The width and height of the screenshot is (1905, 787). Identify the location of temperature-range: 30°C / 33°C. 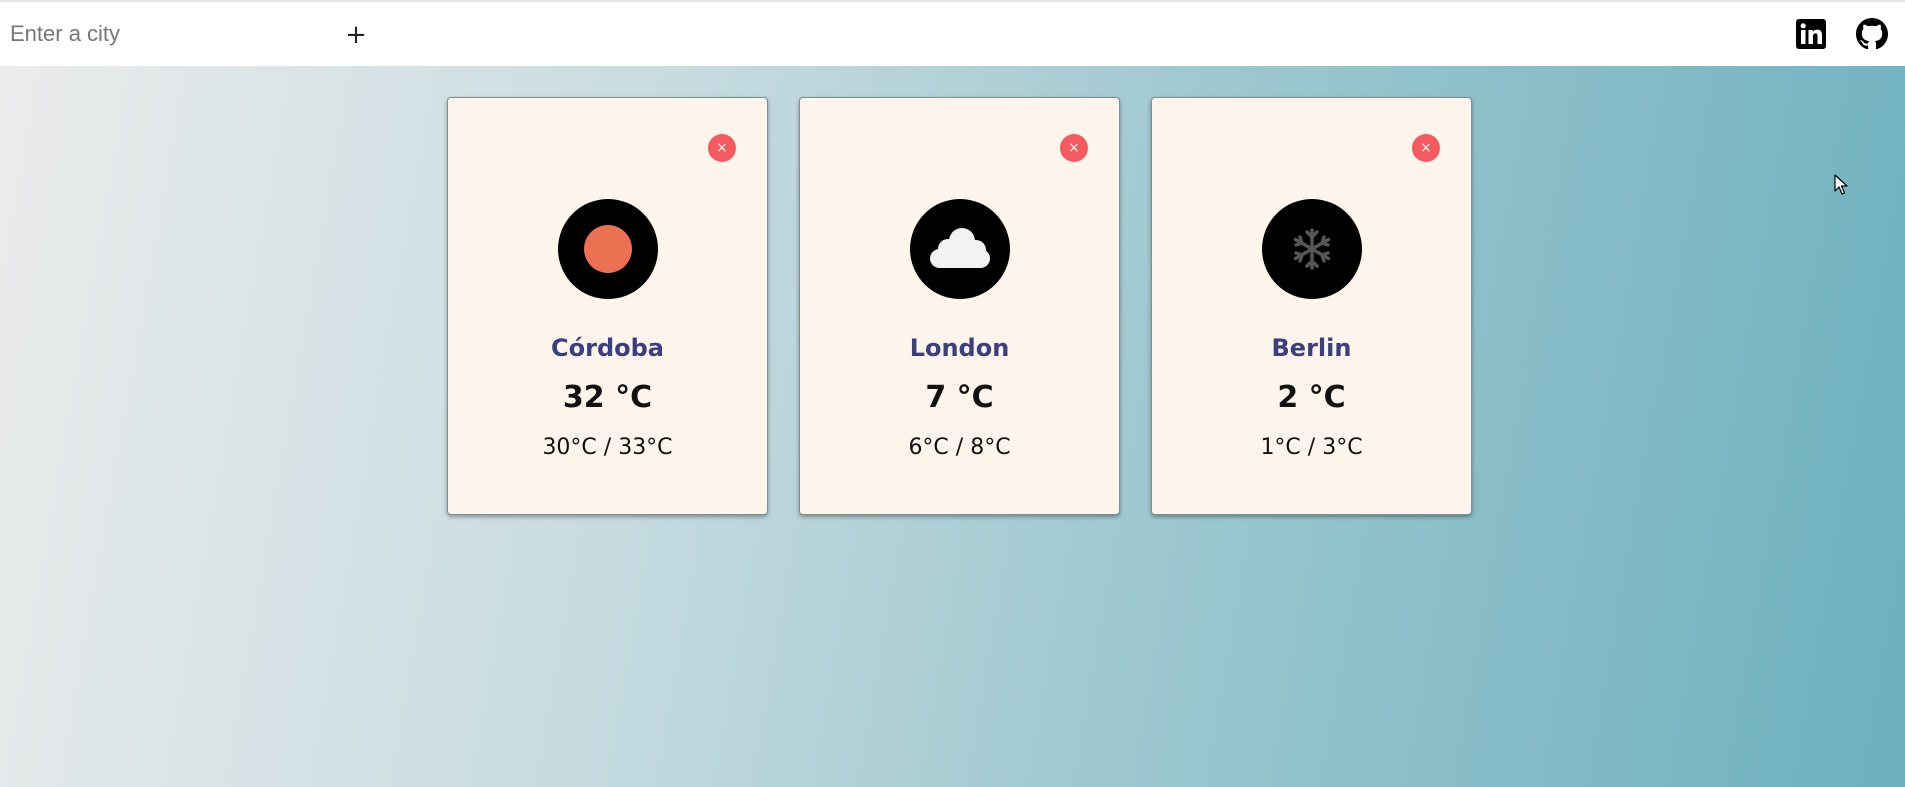
(607, 447).